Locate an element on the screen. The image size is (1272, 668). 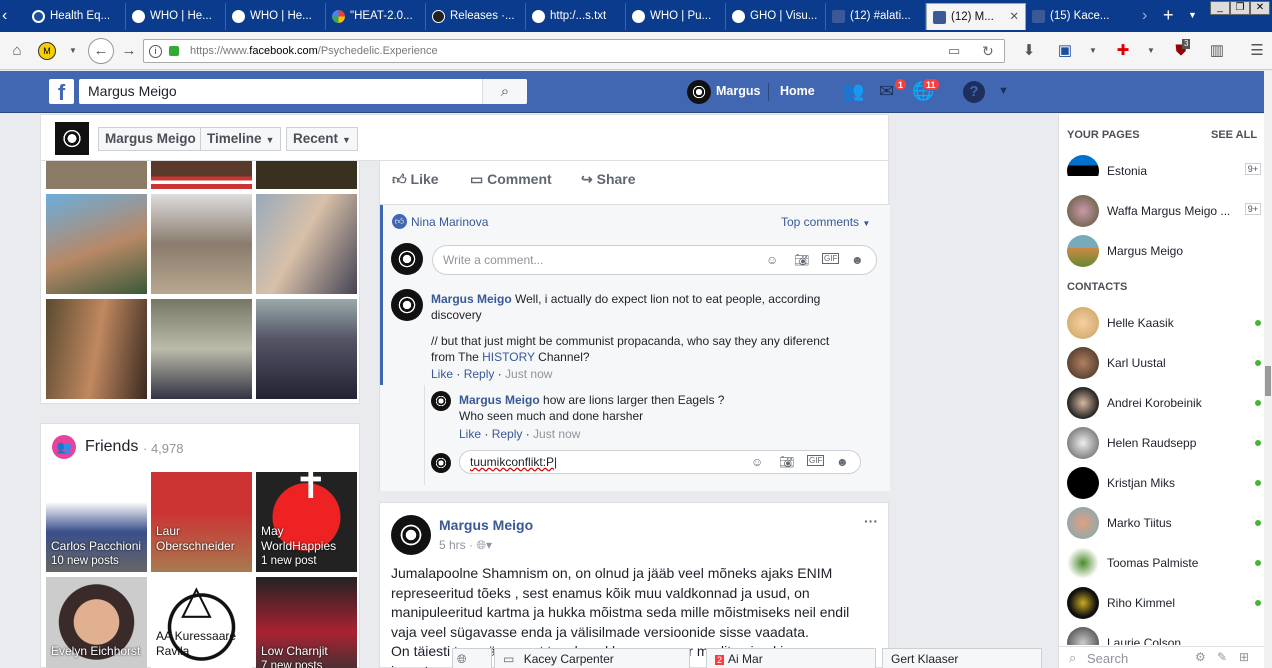
menu-icon: ☰ is located at coordinates (1257, 51).